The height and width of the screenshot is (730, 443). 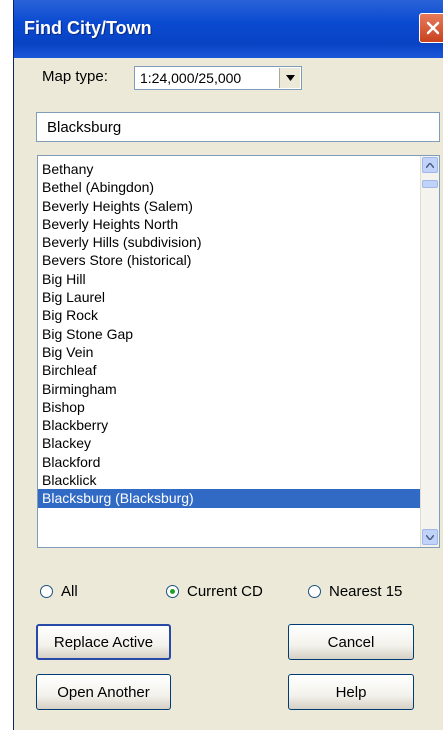 I want to click on list-item: Blackey, so click(x=230, y=443).